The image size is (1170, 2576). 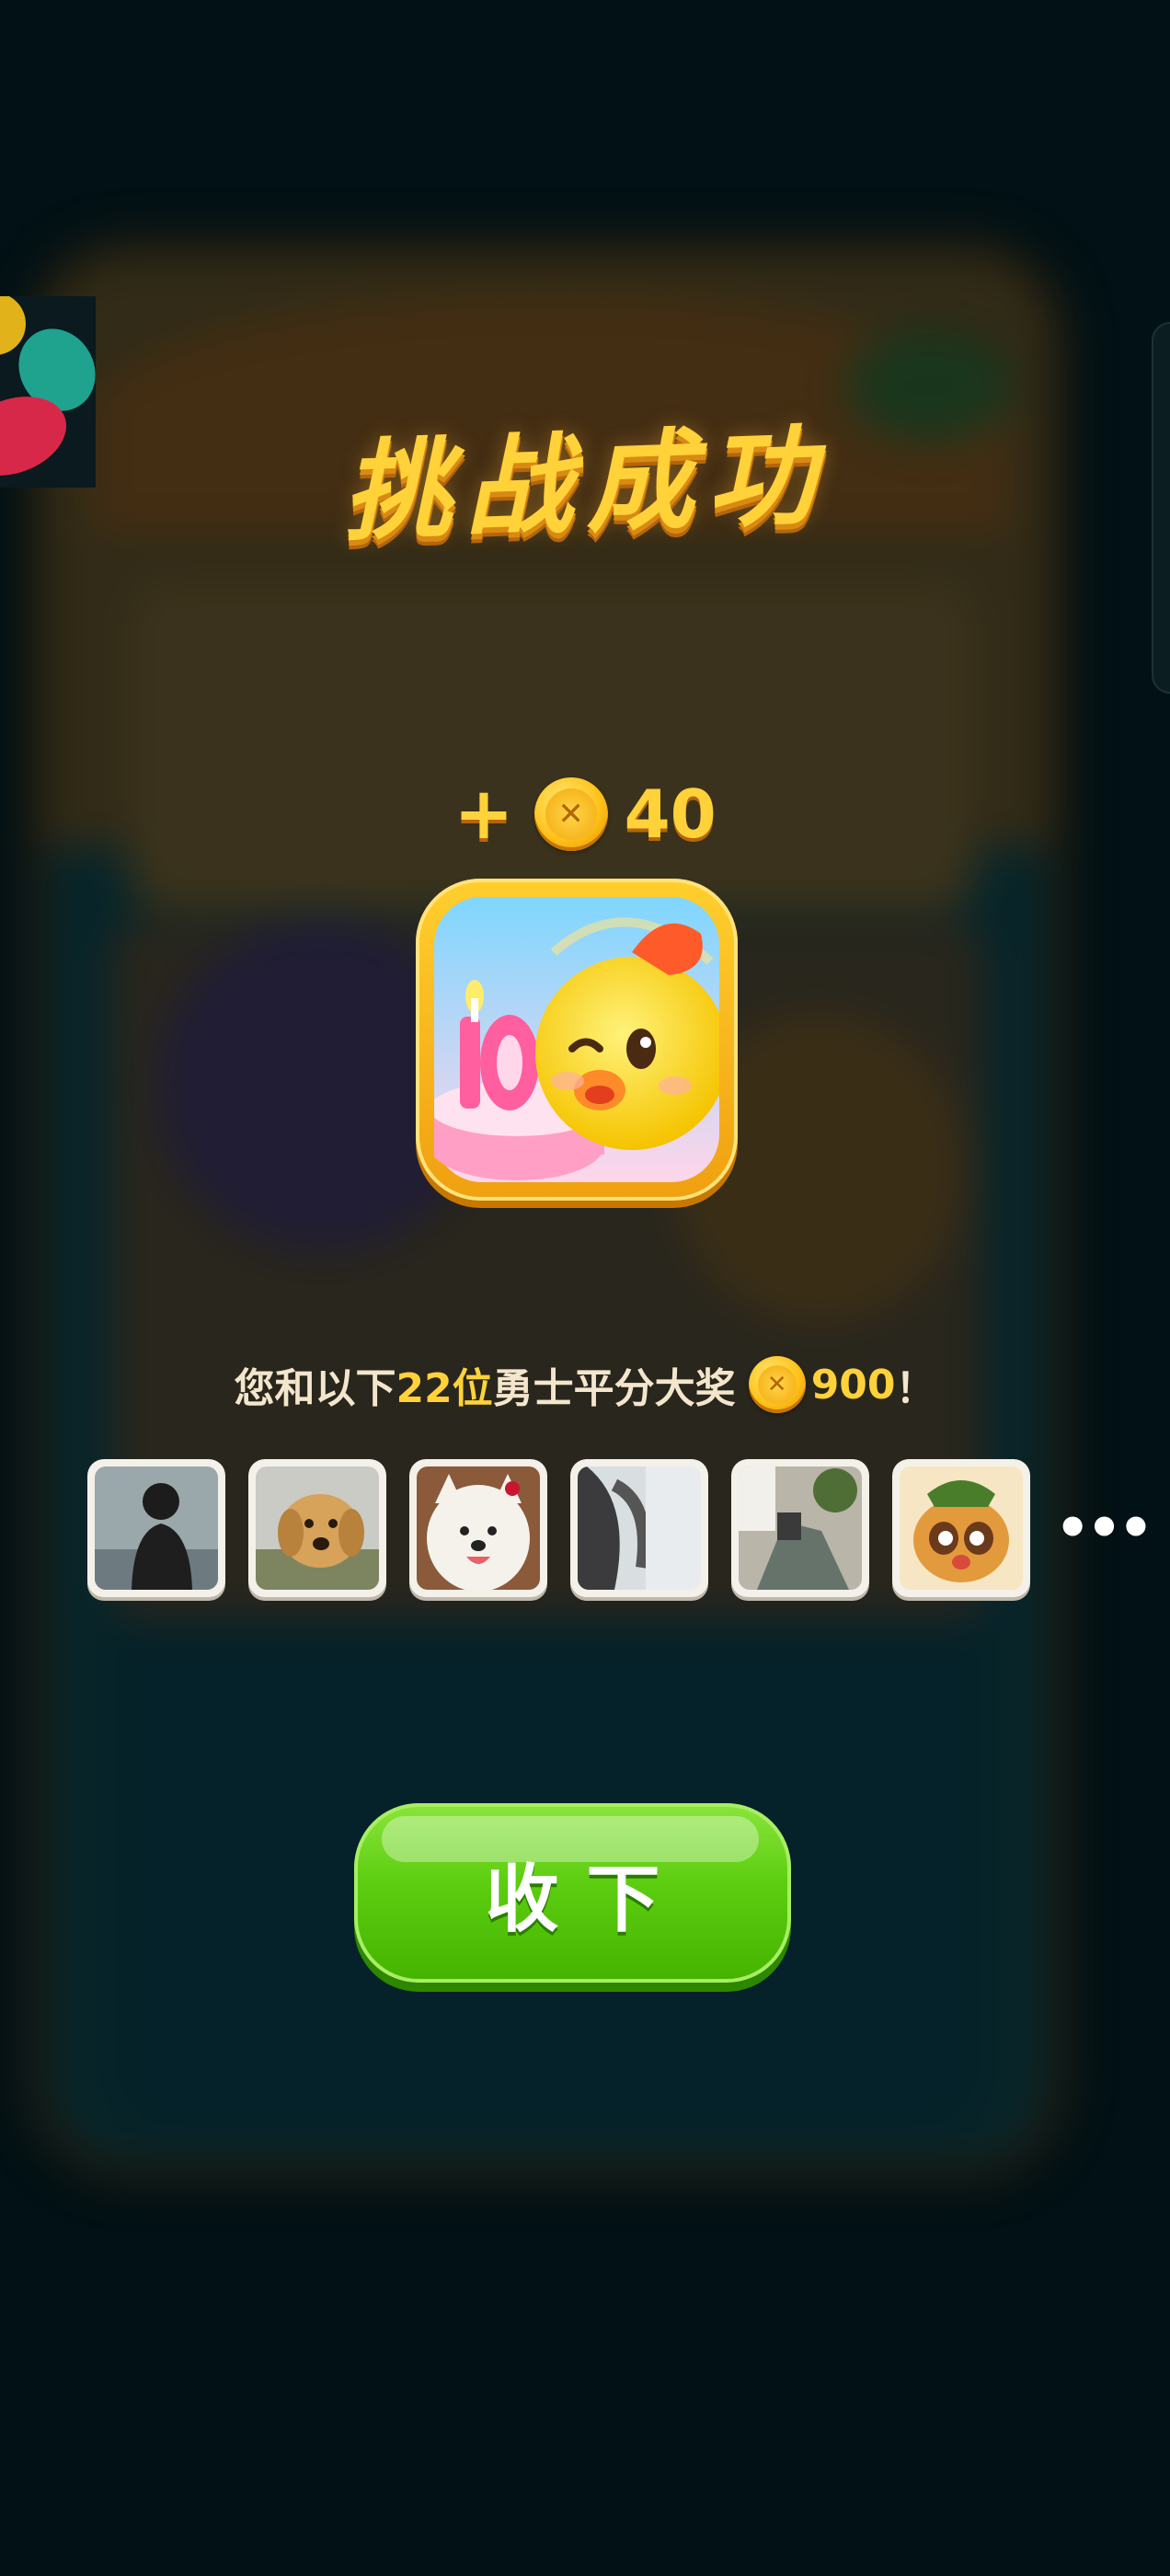 I want to click on chick-birthday-cake-icon, so click(x=577, y=1040).